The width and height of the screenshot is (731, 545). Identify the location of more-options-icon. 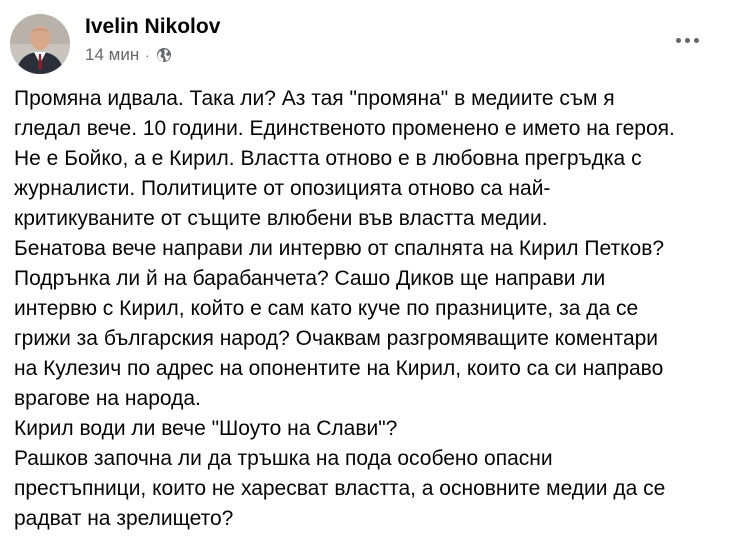
(678, 40).